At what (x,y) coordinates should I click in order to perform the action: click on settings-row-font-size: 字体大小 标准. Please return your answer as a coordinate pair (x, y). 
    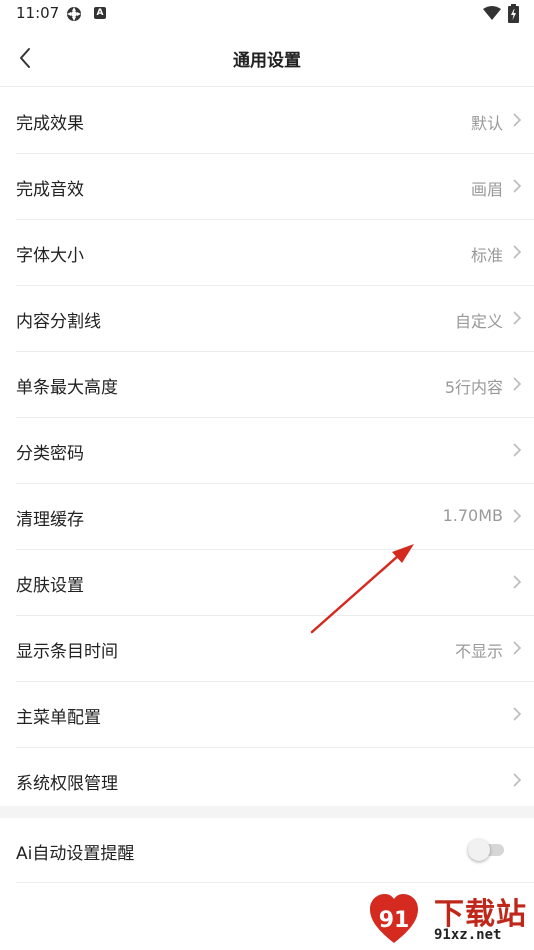
    Looking at the image, I should click on (275, 253).